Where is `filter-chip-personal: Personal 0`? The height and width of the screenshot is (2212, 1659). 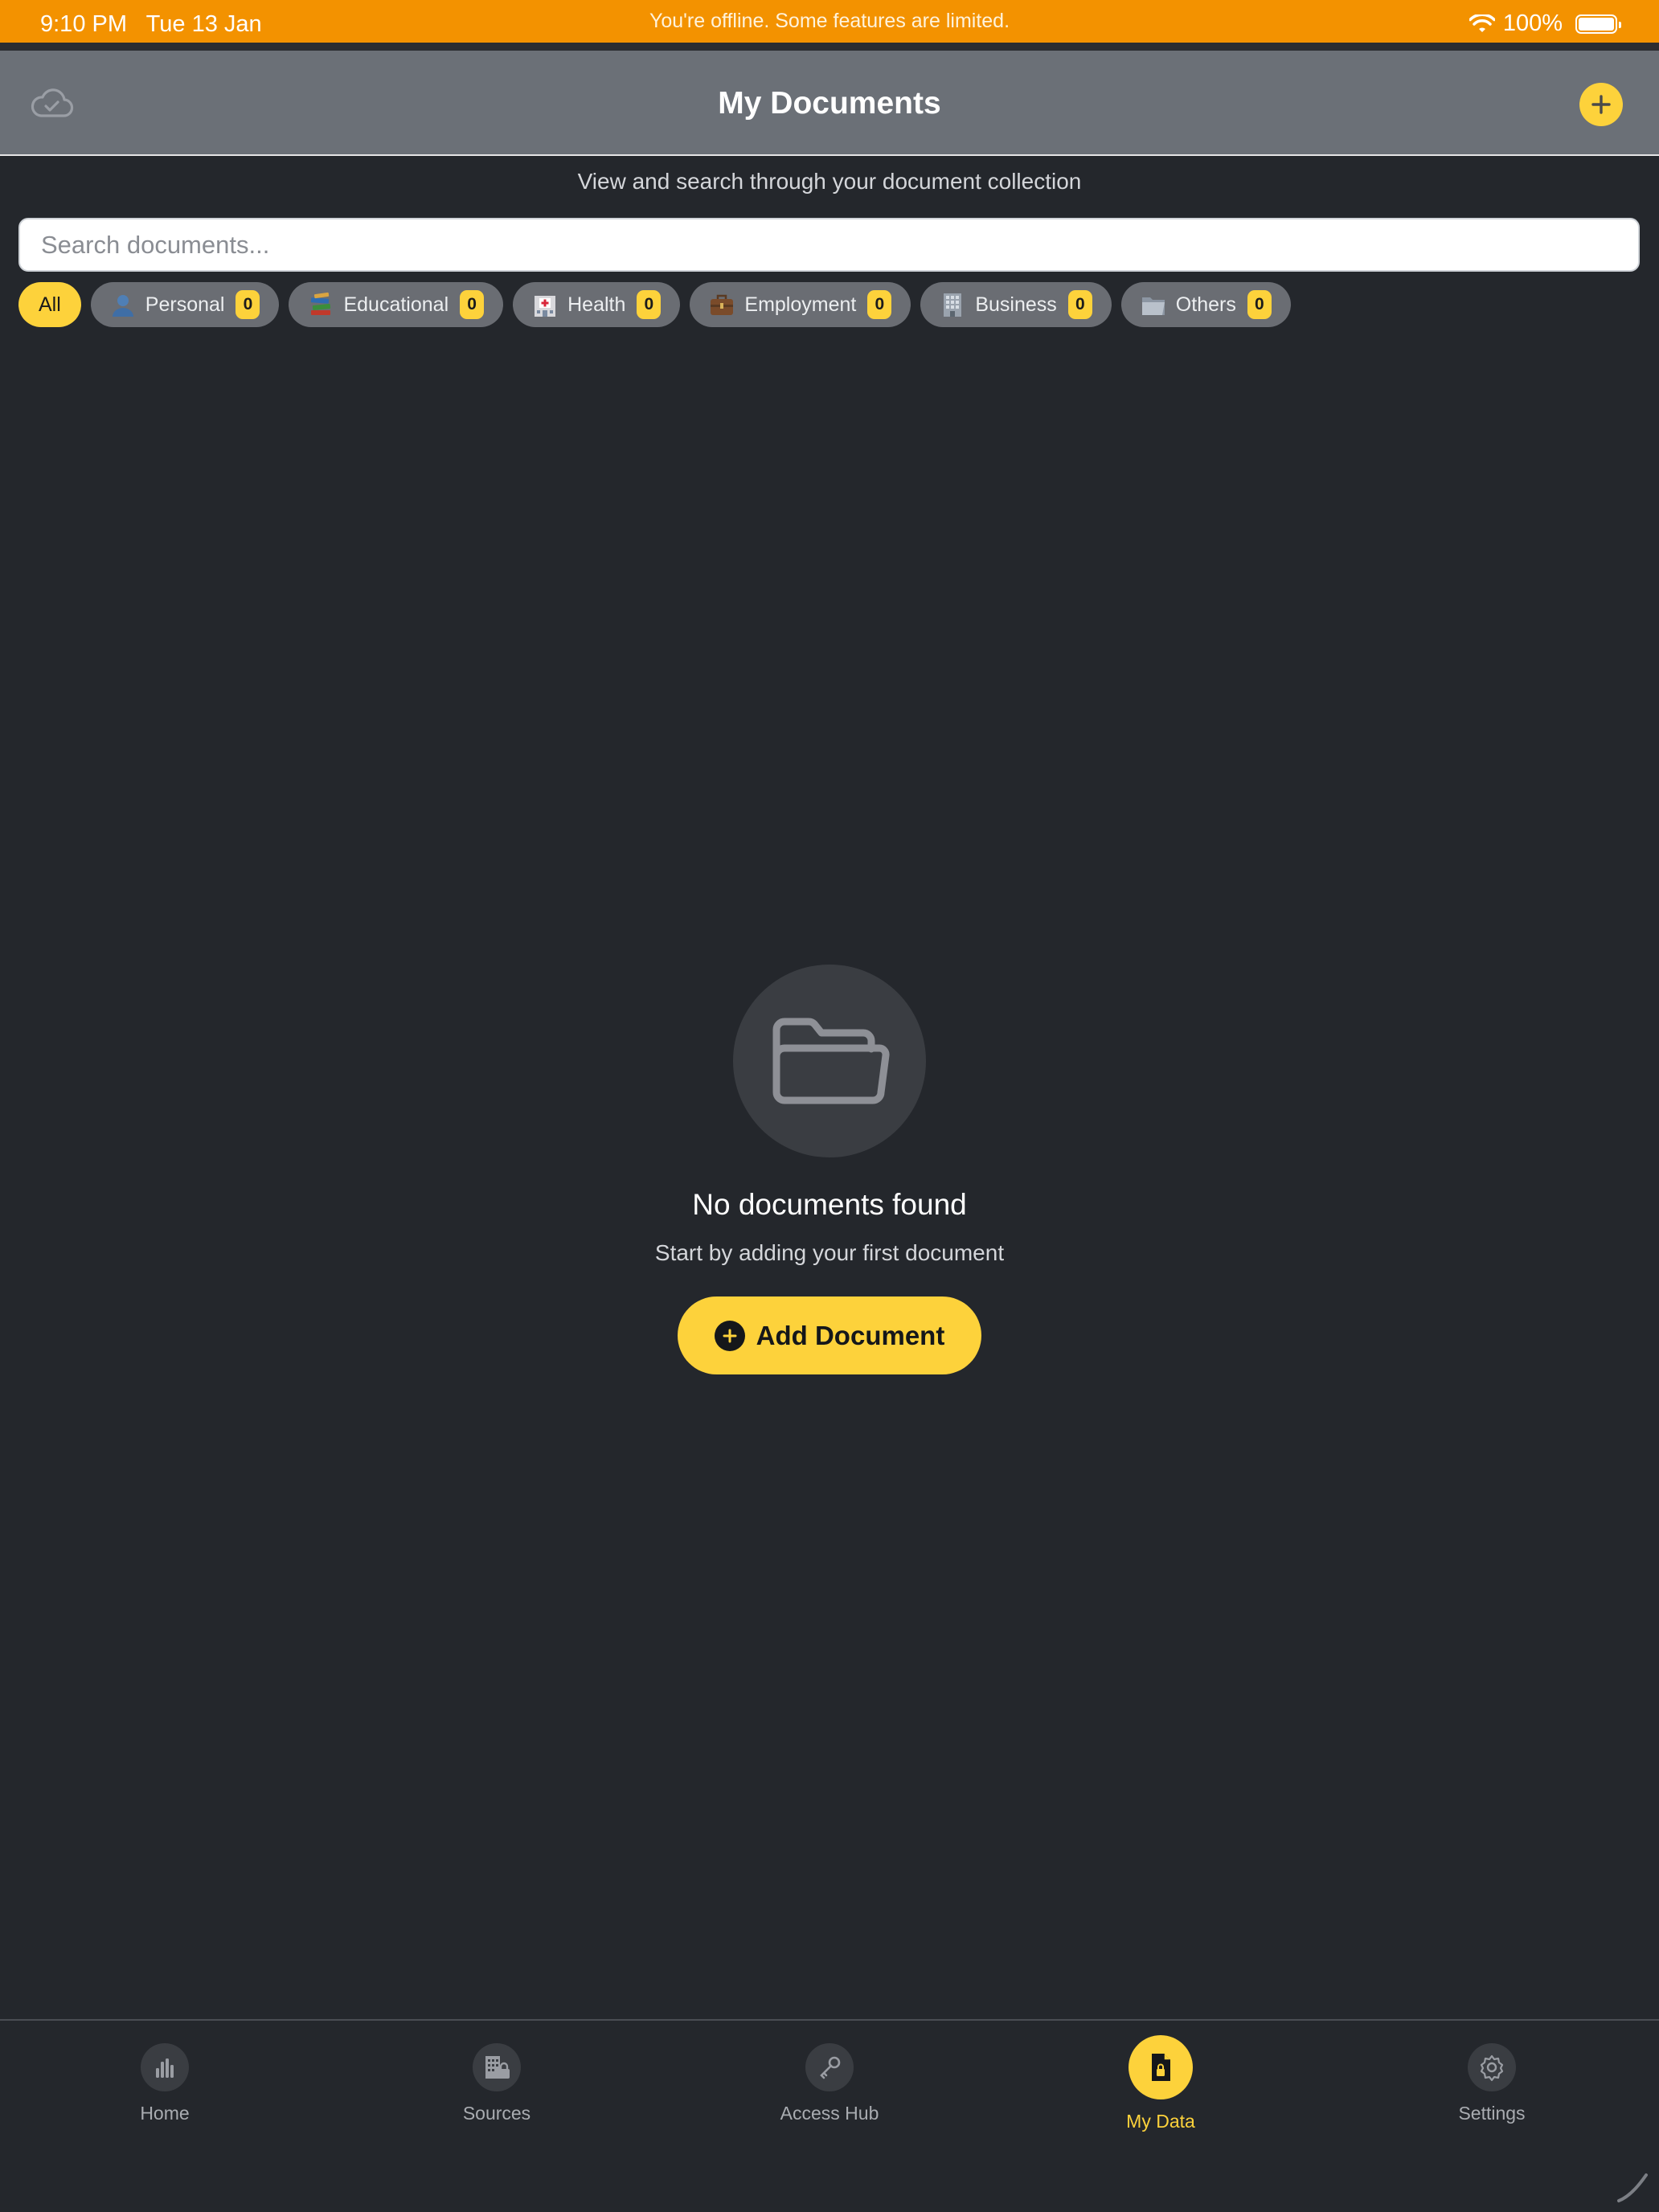 filter-chip-personal: Personal 0 is located at coordinates (185, 304).